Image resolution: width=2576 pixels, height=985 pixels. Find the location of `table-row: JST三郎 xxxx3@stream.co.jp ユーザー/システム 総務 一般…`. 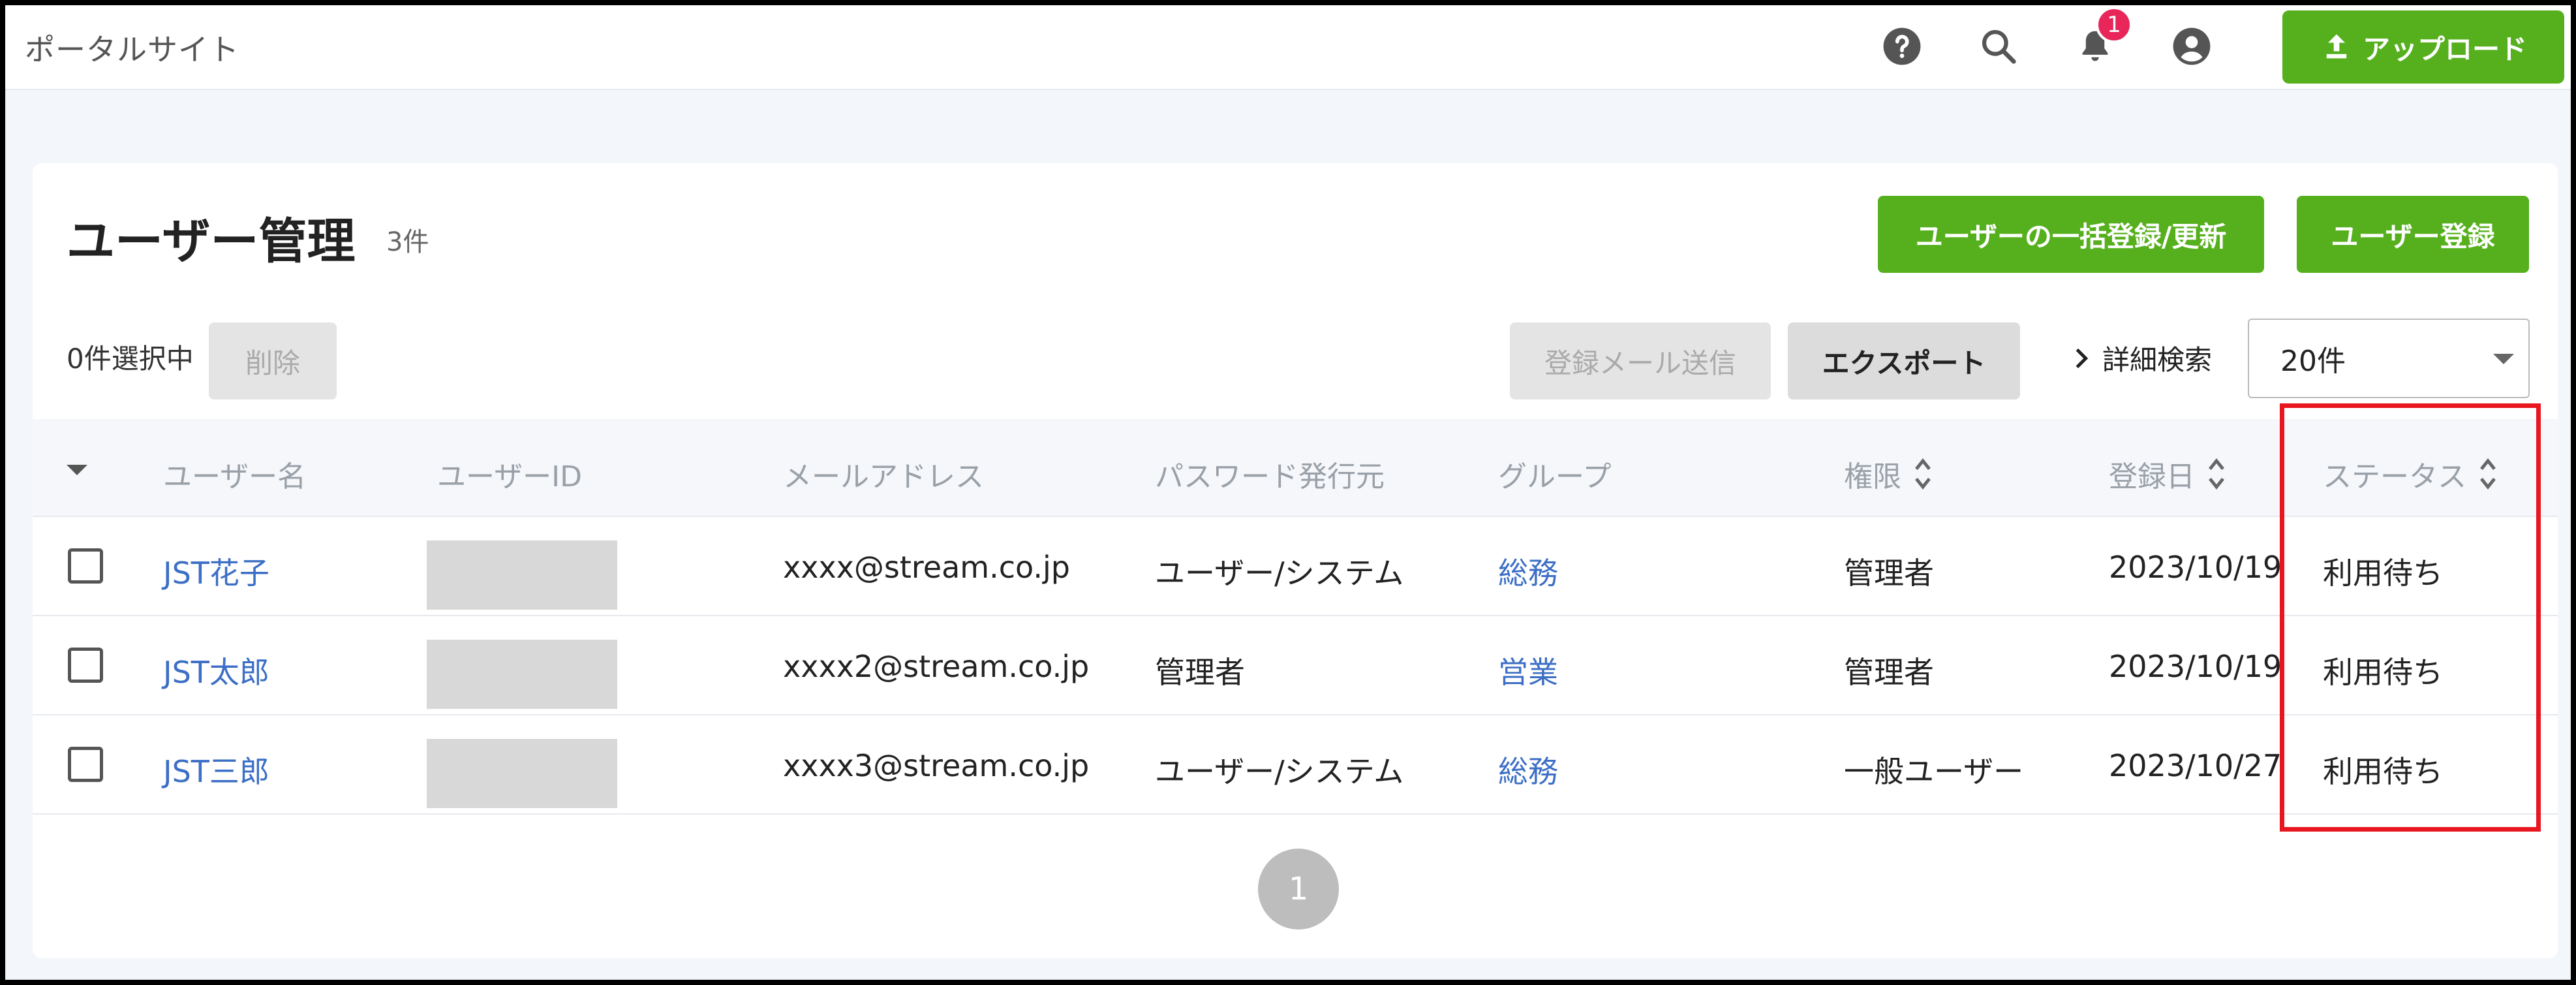

table-row: JST三郎 xxxx3@stream.co.jp ユーザー/システム 総務 一般… is located at coordinates (1295, 766).